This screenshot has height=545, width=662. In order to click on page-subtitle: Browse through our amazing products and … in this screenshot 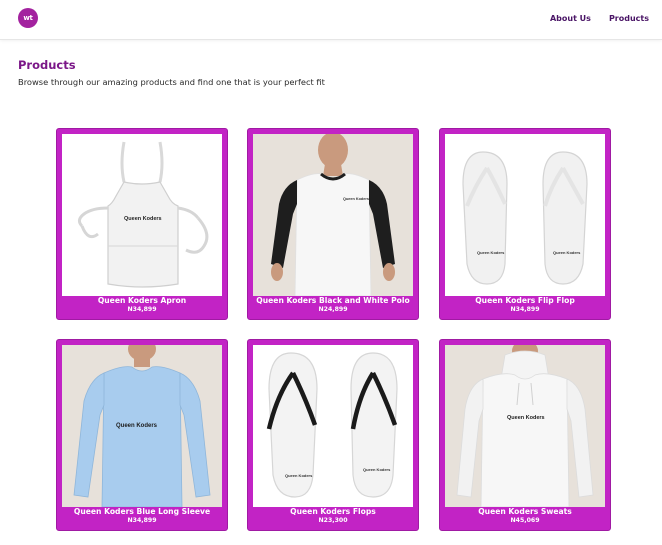, I will do `click(171, 82)`.